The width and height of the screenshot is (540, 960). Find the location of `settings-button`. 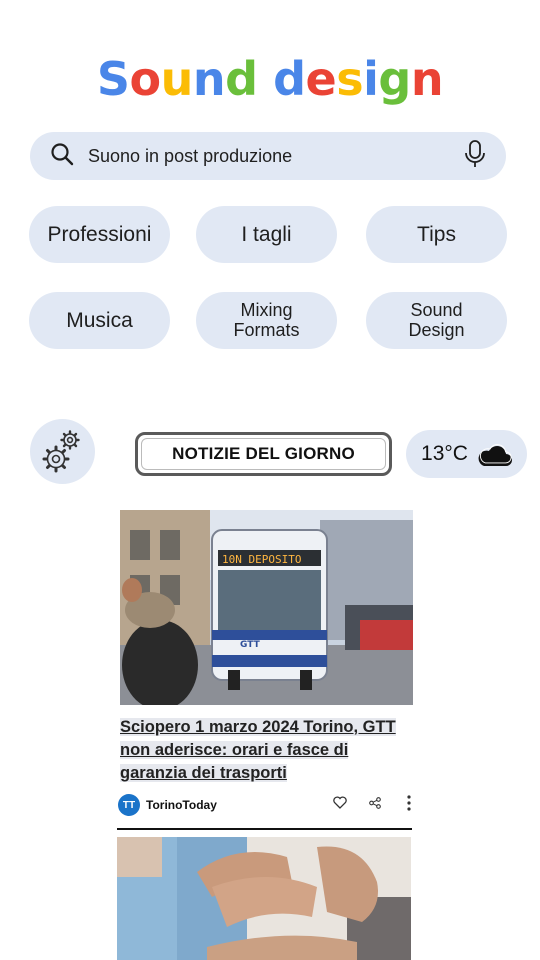

settings-button is located at coordinates (62, 451).